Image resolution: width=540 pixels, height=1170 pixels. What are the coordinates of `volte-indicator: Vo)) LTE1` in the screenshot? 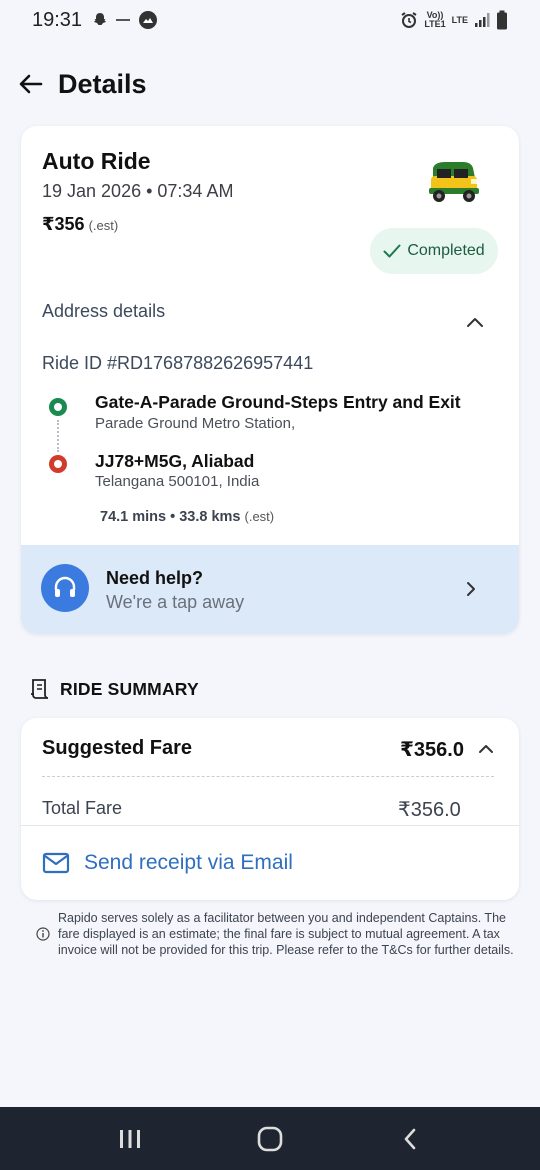 It's located at (435, 19).